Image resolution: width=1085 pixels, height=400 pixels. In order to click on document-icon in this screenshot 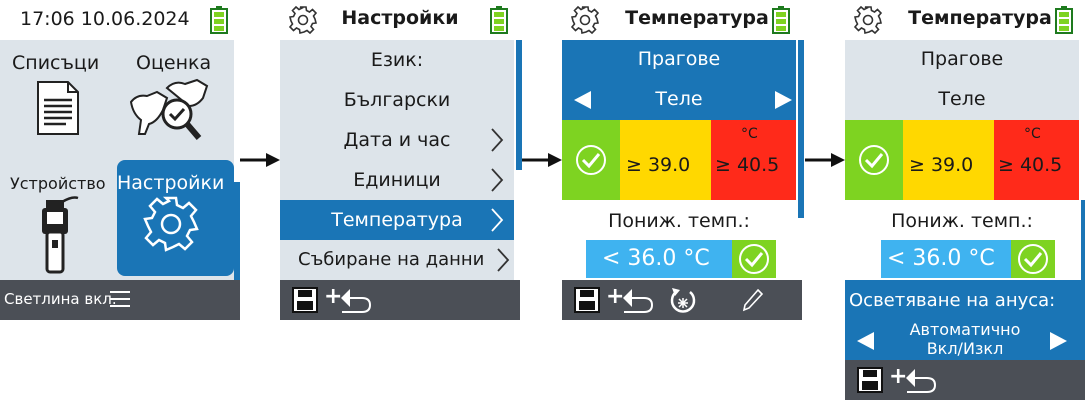, I will do `click(58, 108)`.